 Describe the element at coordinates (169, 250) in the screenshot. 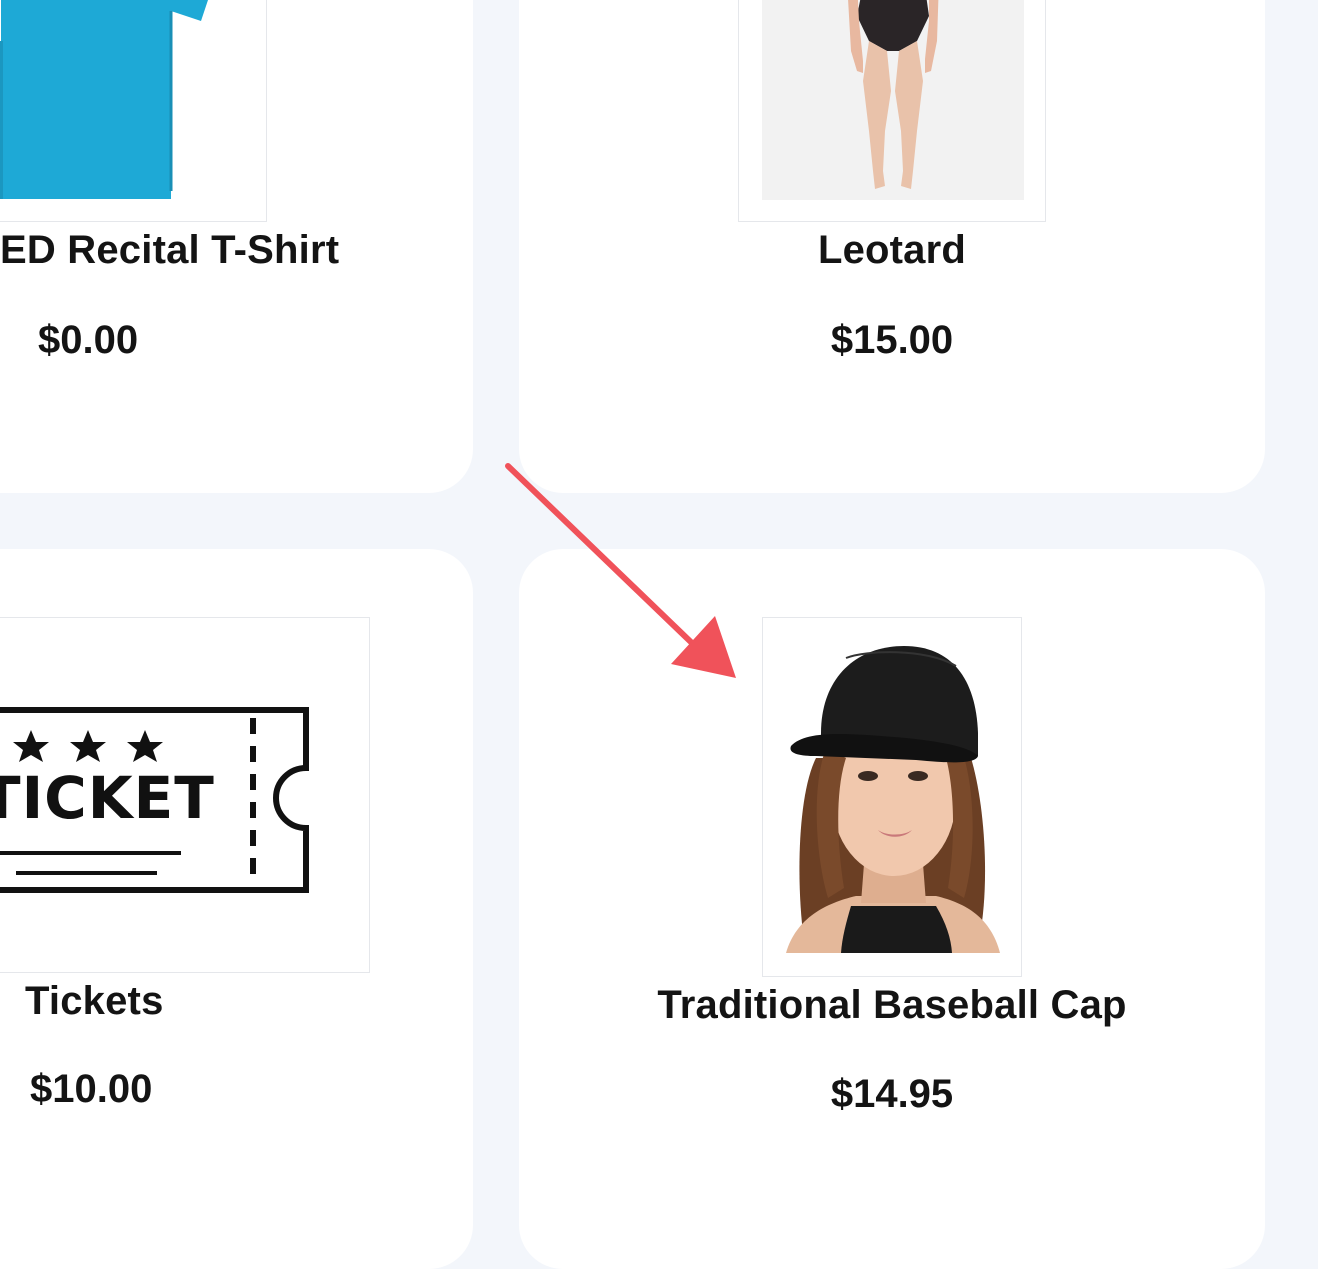

I see `product-name: ED Recital T-Shirt` at that location.